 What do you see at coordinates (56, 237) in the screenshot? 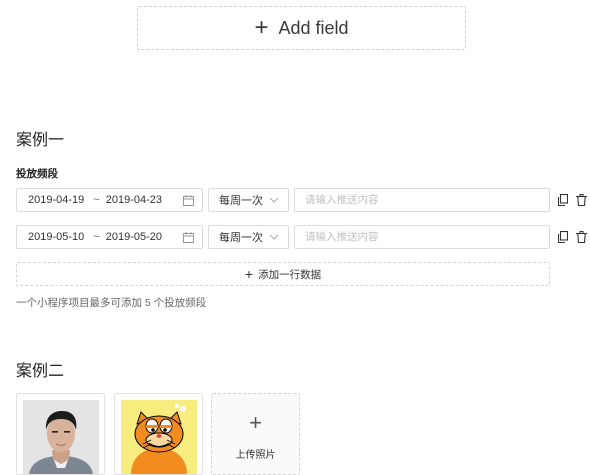
I see `start-date: 2019-05-10` at bounding box center [56, 237].